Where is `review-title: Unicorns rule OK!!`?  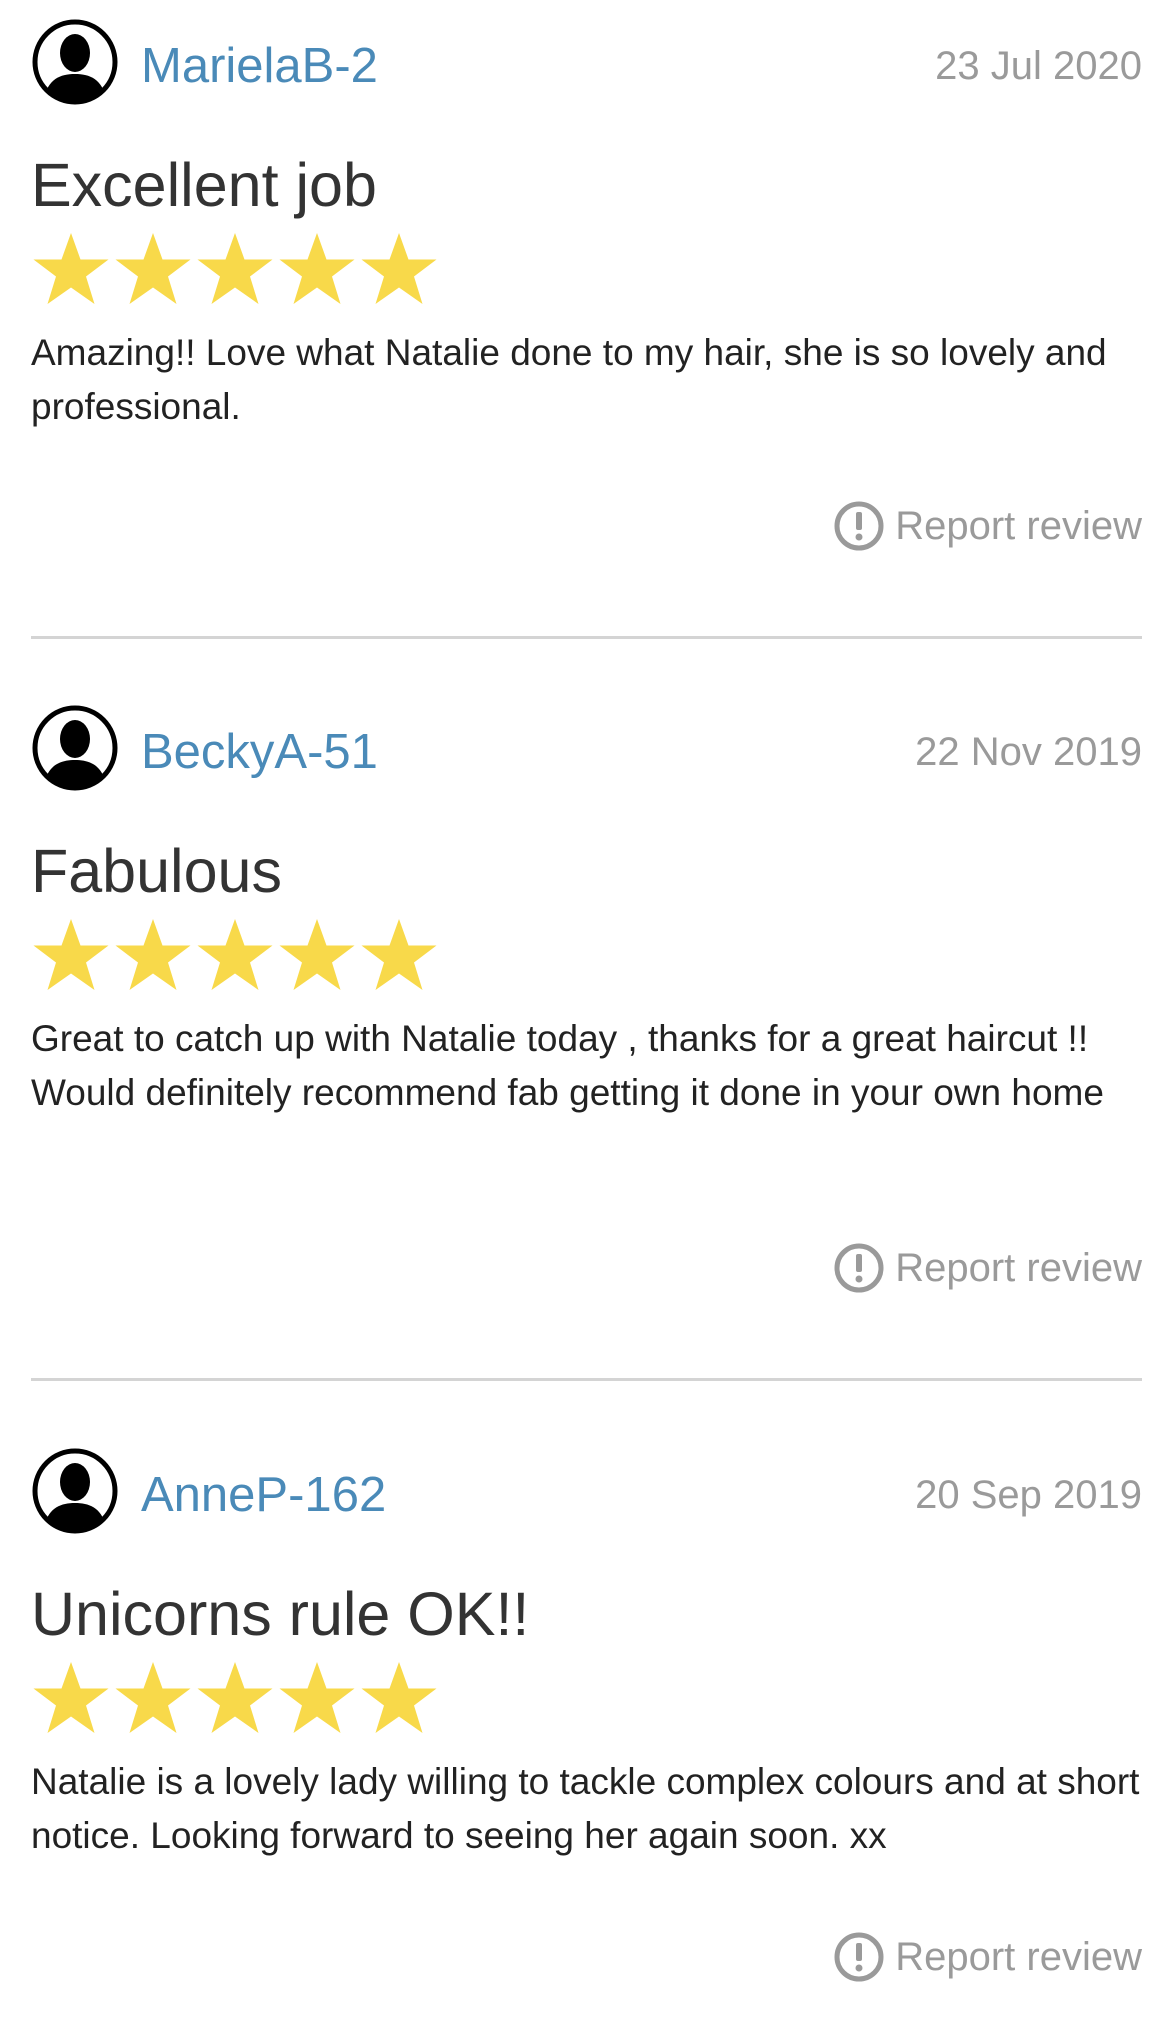 review-title: Unicorns rule OK!! is located at coordinates (280, 1614).